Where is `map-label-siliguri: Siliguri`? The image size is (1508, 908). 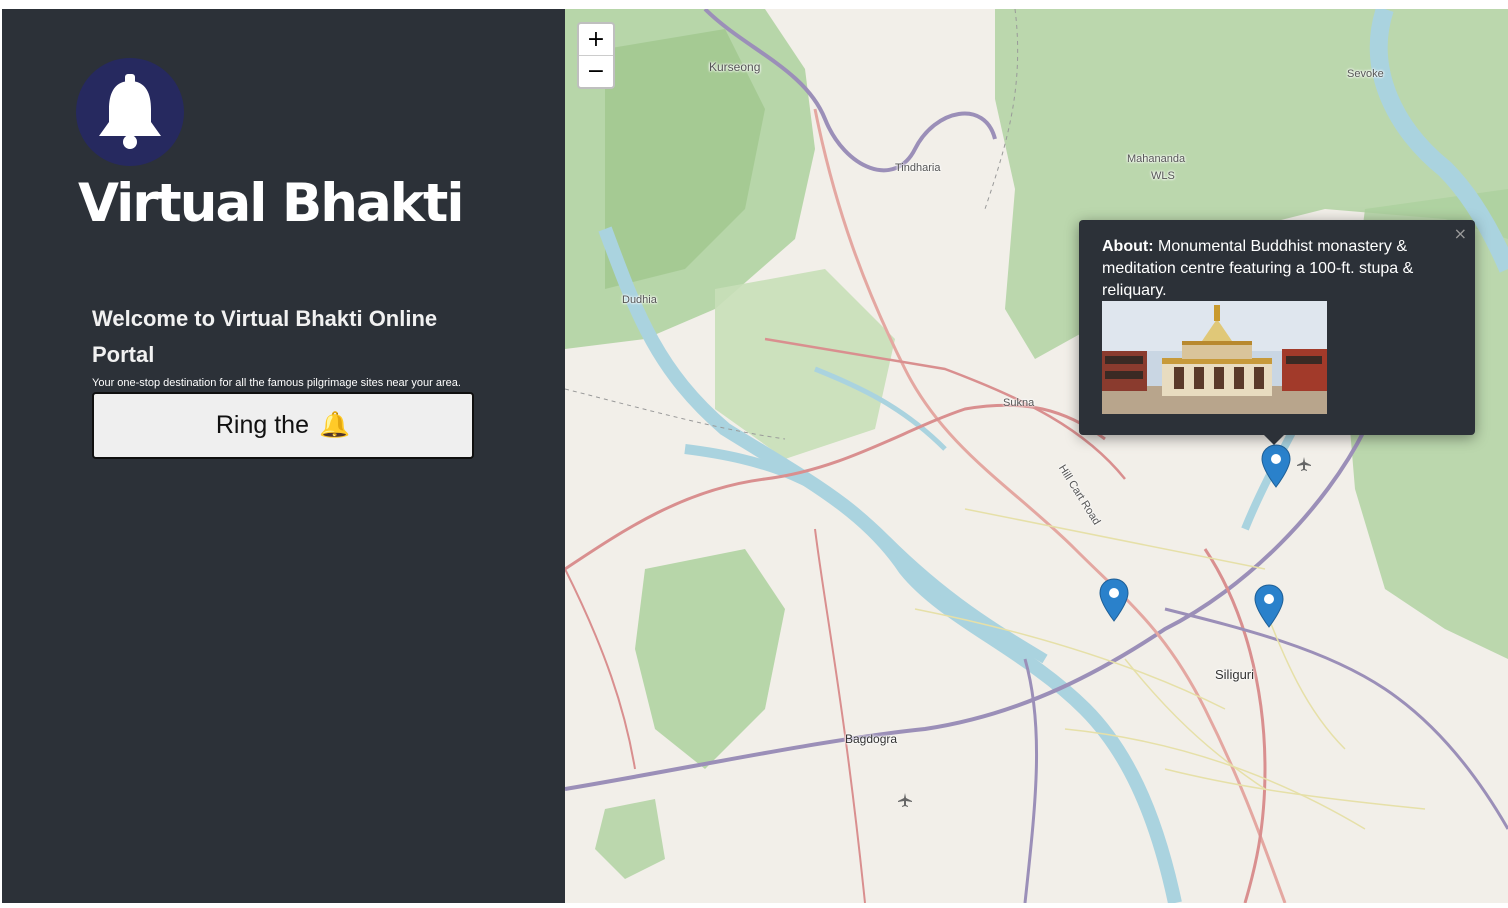
map-label-siliguri: Siliguri is located at coordinates (1235, 674).